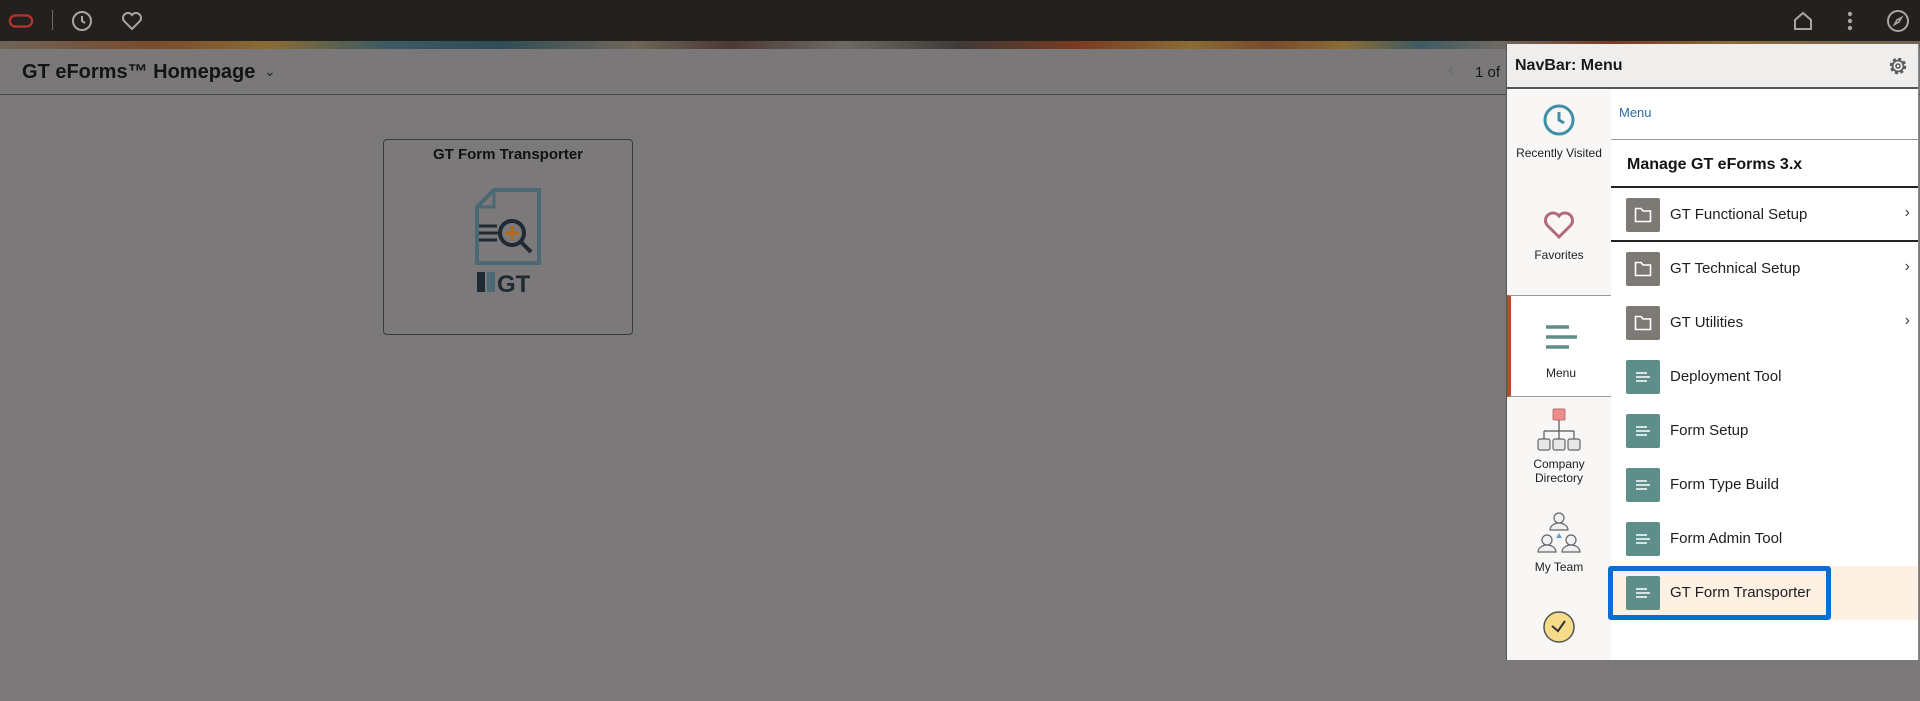  I want to click on navbar-header: NavBar: Menu, so click(1712, 66).